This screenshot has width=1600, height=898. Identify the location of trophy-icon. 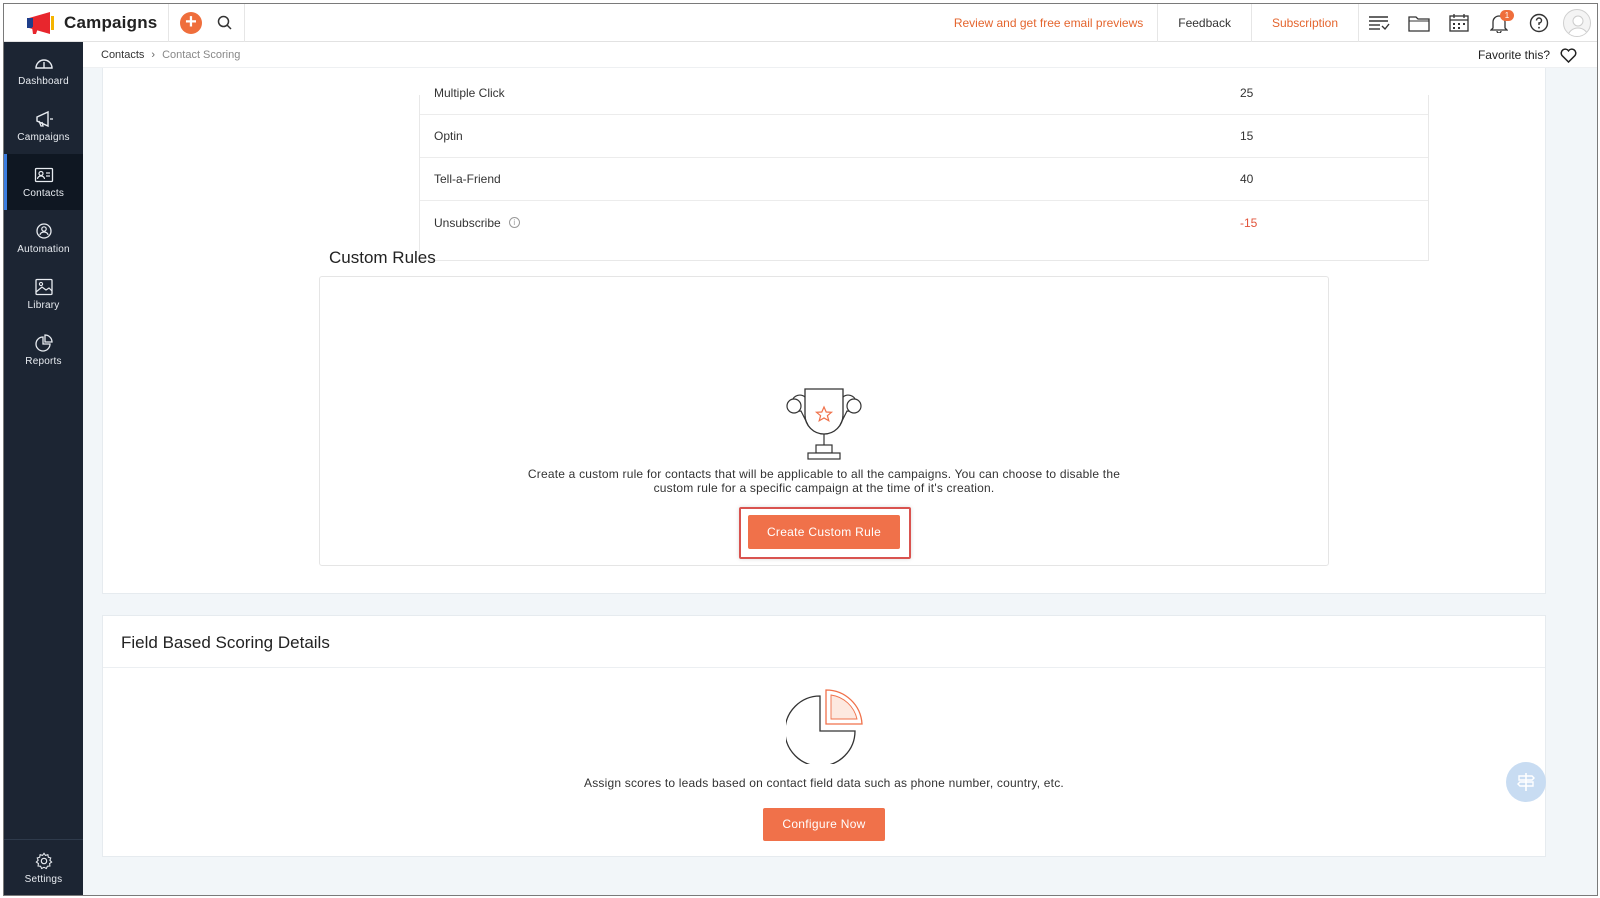
(824, 424).